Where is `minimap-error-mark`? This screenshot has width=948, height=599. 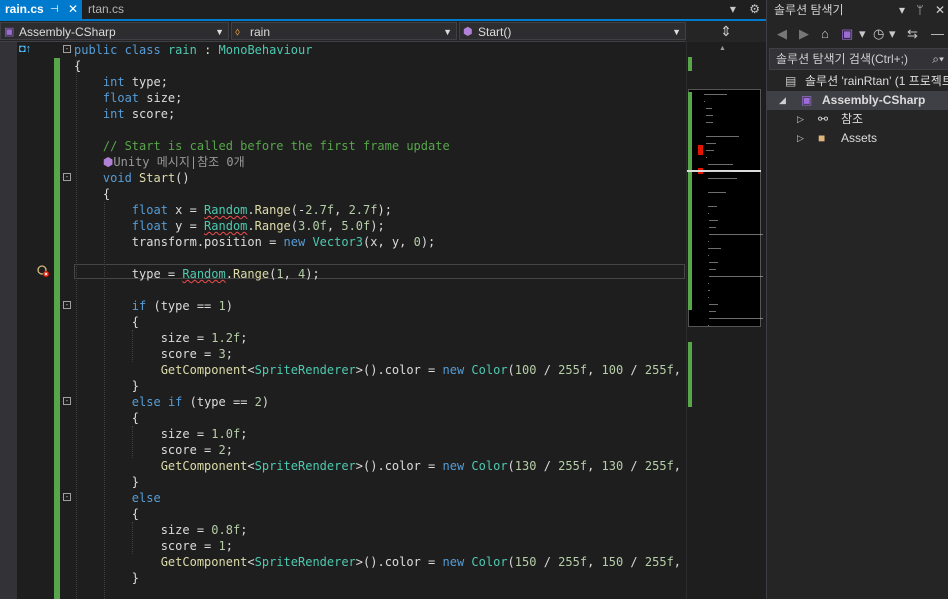
minimap-error-mark is located at coordinates (700, 150).